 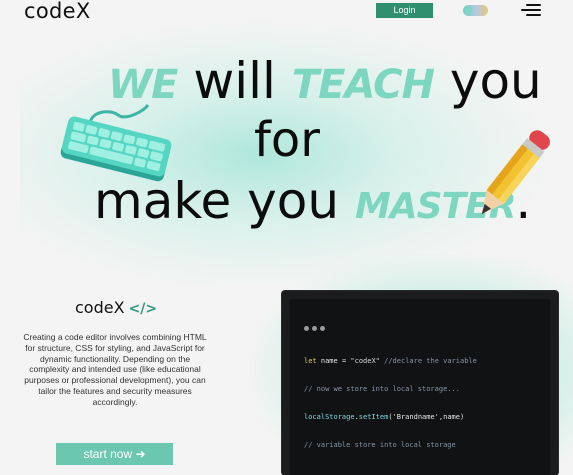 What do you see at coordinates (114, 454) in the screenshot?
I see `start-now-button: start now ➜` at bounding box center [114, 454].